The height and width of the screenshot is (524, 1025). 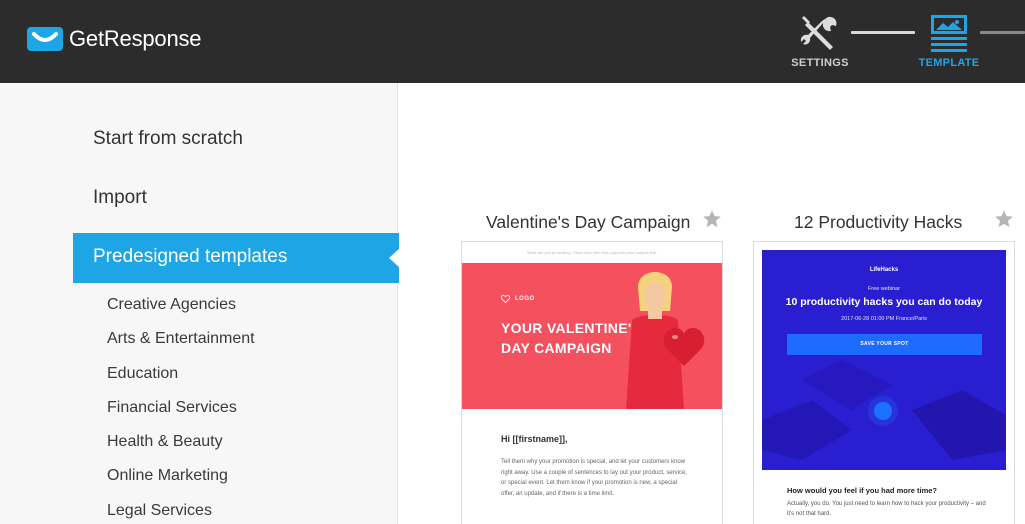 I want to click on category-online-marketing: Online Marketing, so click(x=181, y=483).